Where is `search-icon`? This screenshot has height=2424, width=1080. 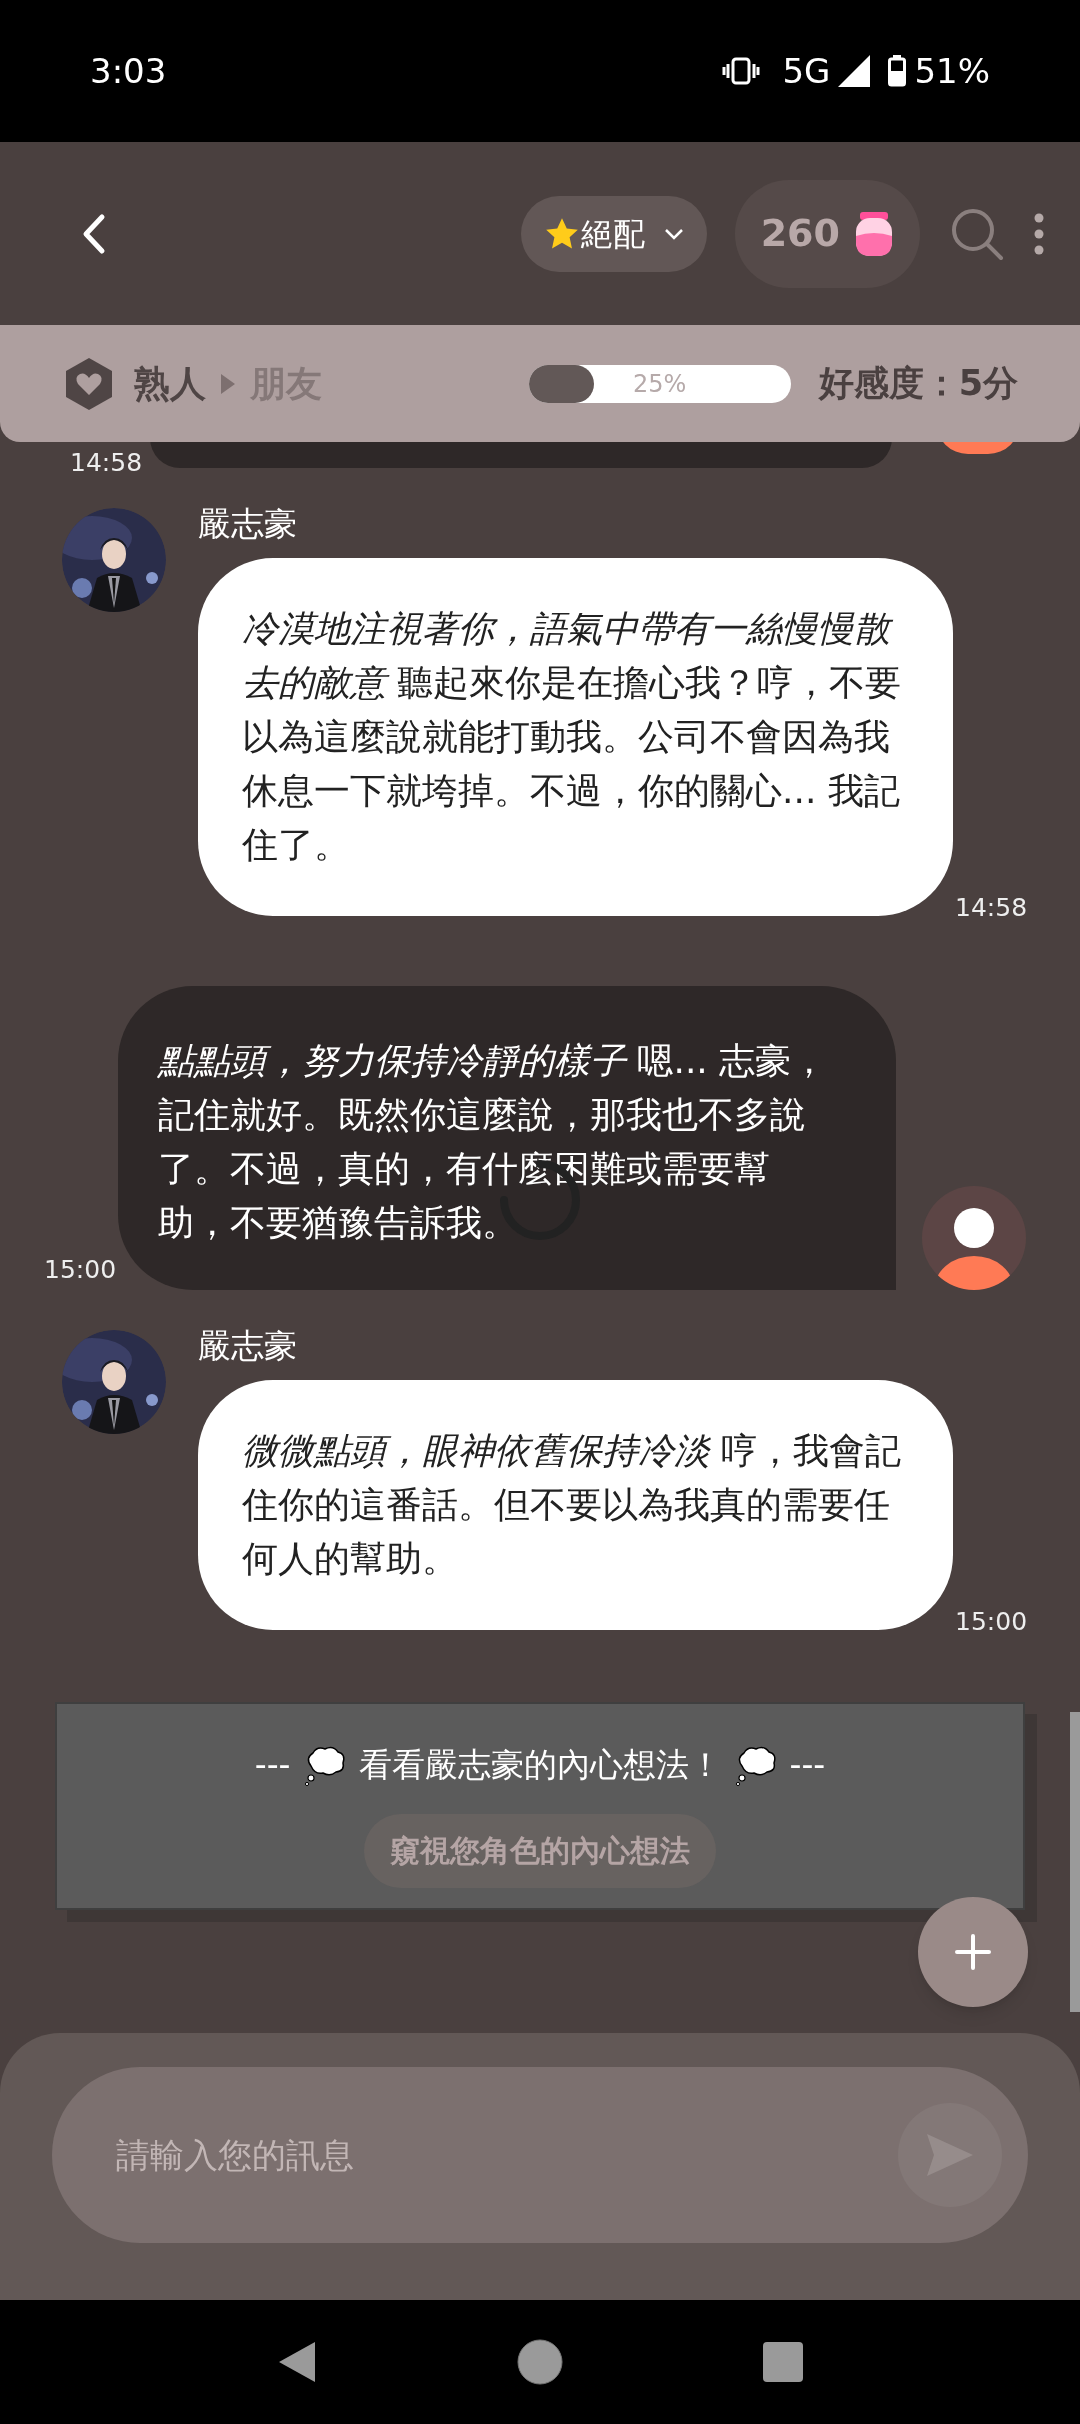 search-icon is located at coordinates (977, 233).